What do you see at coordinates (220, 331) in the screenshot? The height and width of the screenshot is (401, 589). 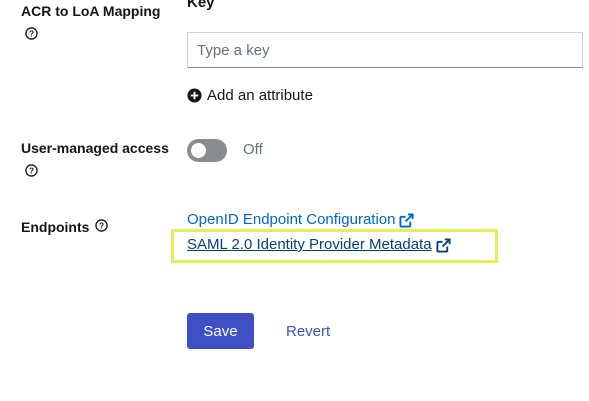 I see `save-button: Save` at bounding box center [220, 331].